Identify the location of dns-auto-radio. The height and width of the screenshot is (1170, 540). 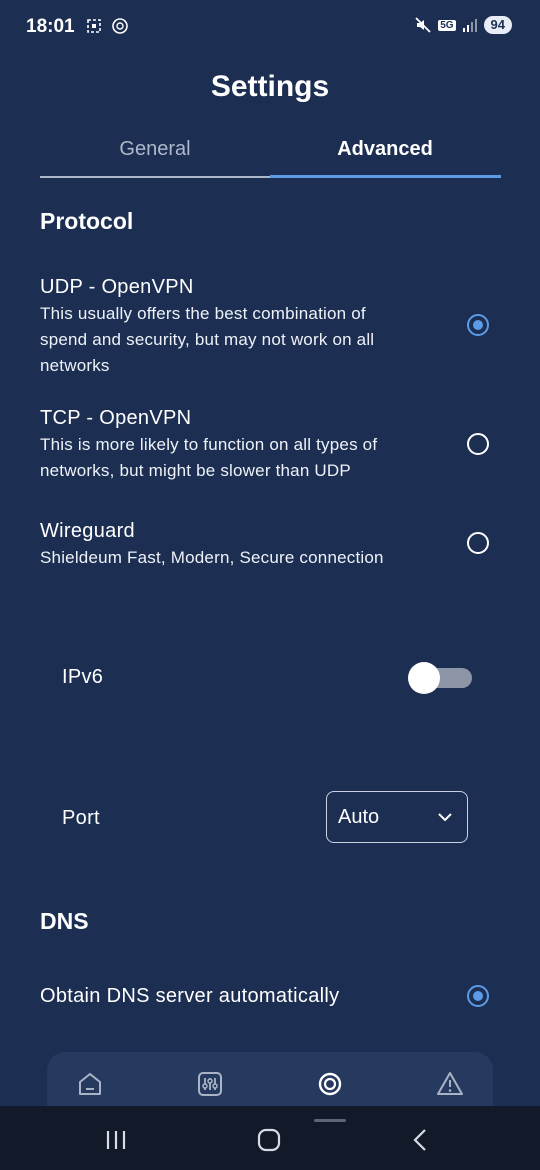
(478, 996).